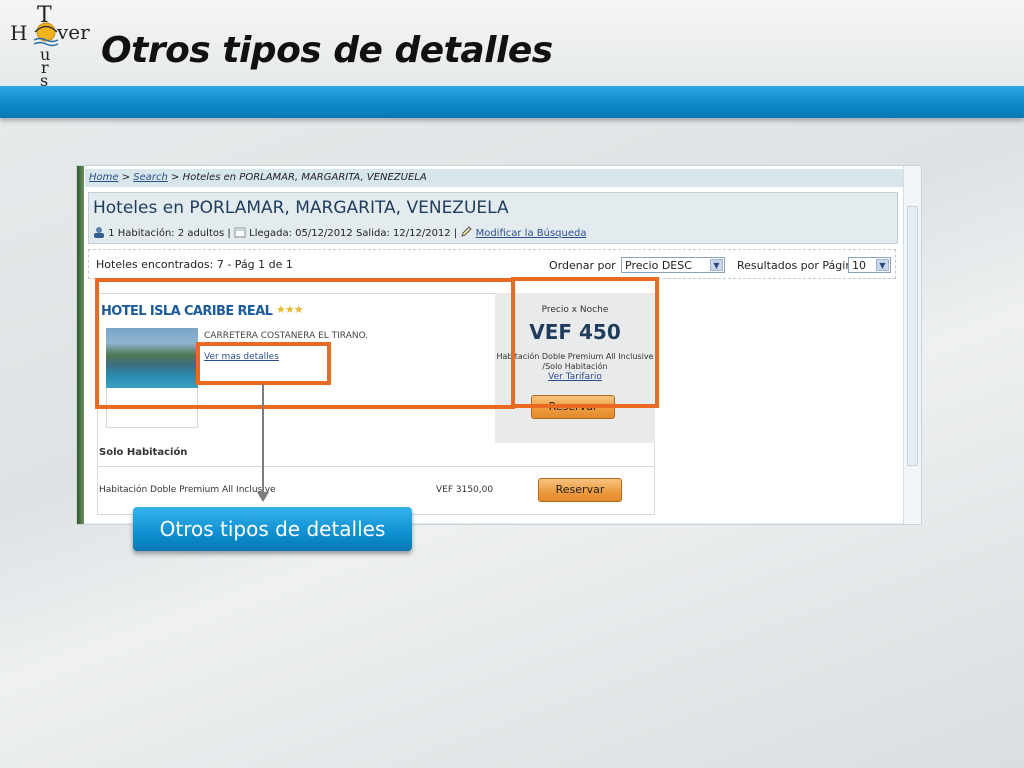  What do you see at coordinates (465, 490) in the screenshot?
I see `room-price: VEF 3150,00` at bounding box center [465, 490].